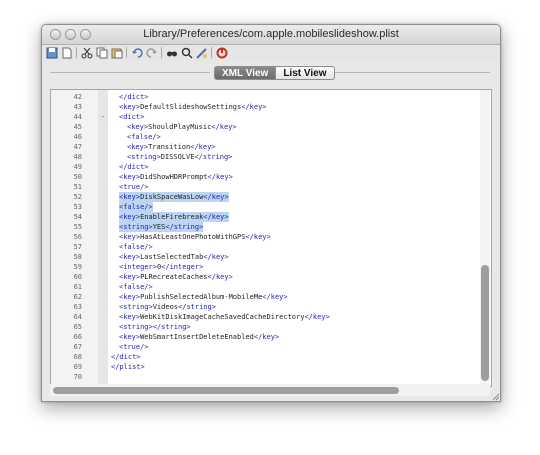  What do you see at coordinates (116, 52) in the screenshot?
I see `paste-icon` at bounding box center [116, 52].